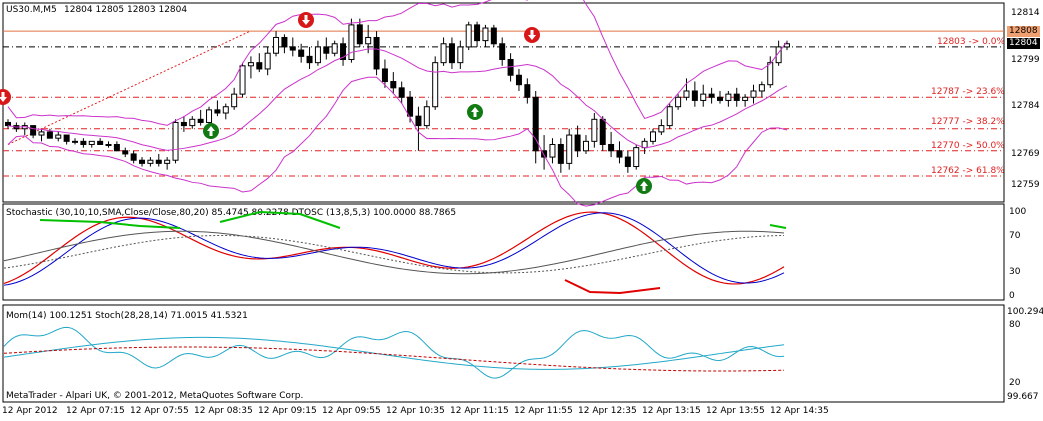 The height and width of the screenshot is (421, 1043). Describe the element at coordinates (394, 248) in the screenshot. I see `stochastic-main-line` at that location.